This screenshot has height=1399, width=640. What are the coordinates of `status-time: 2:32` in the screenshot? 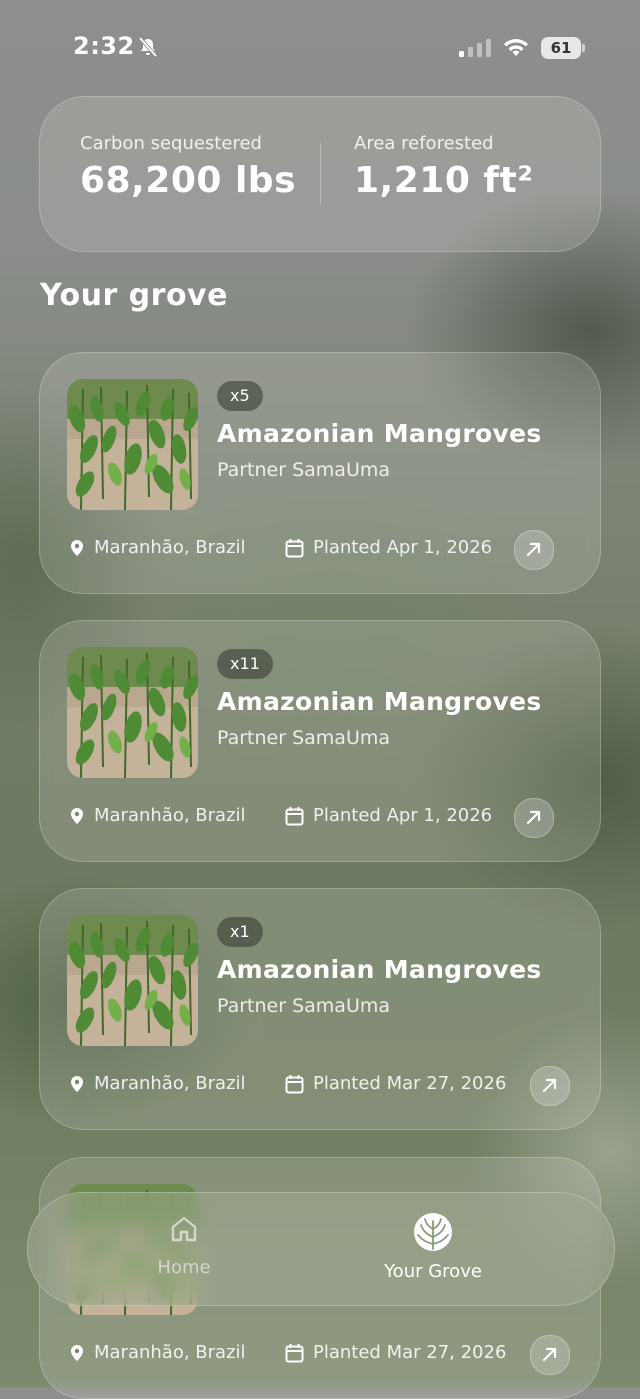 It's located at (104, 46).